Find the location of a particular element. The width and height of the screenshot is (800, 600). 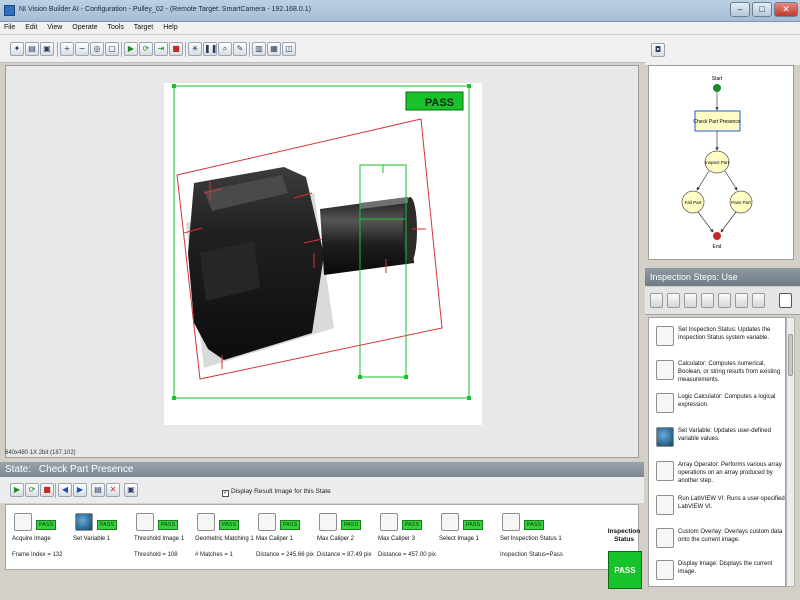

select-image-icon is located at coordinates (450, 522).